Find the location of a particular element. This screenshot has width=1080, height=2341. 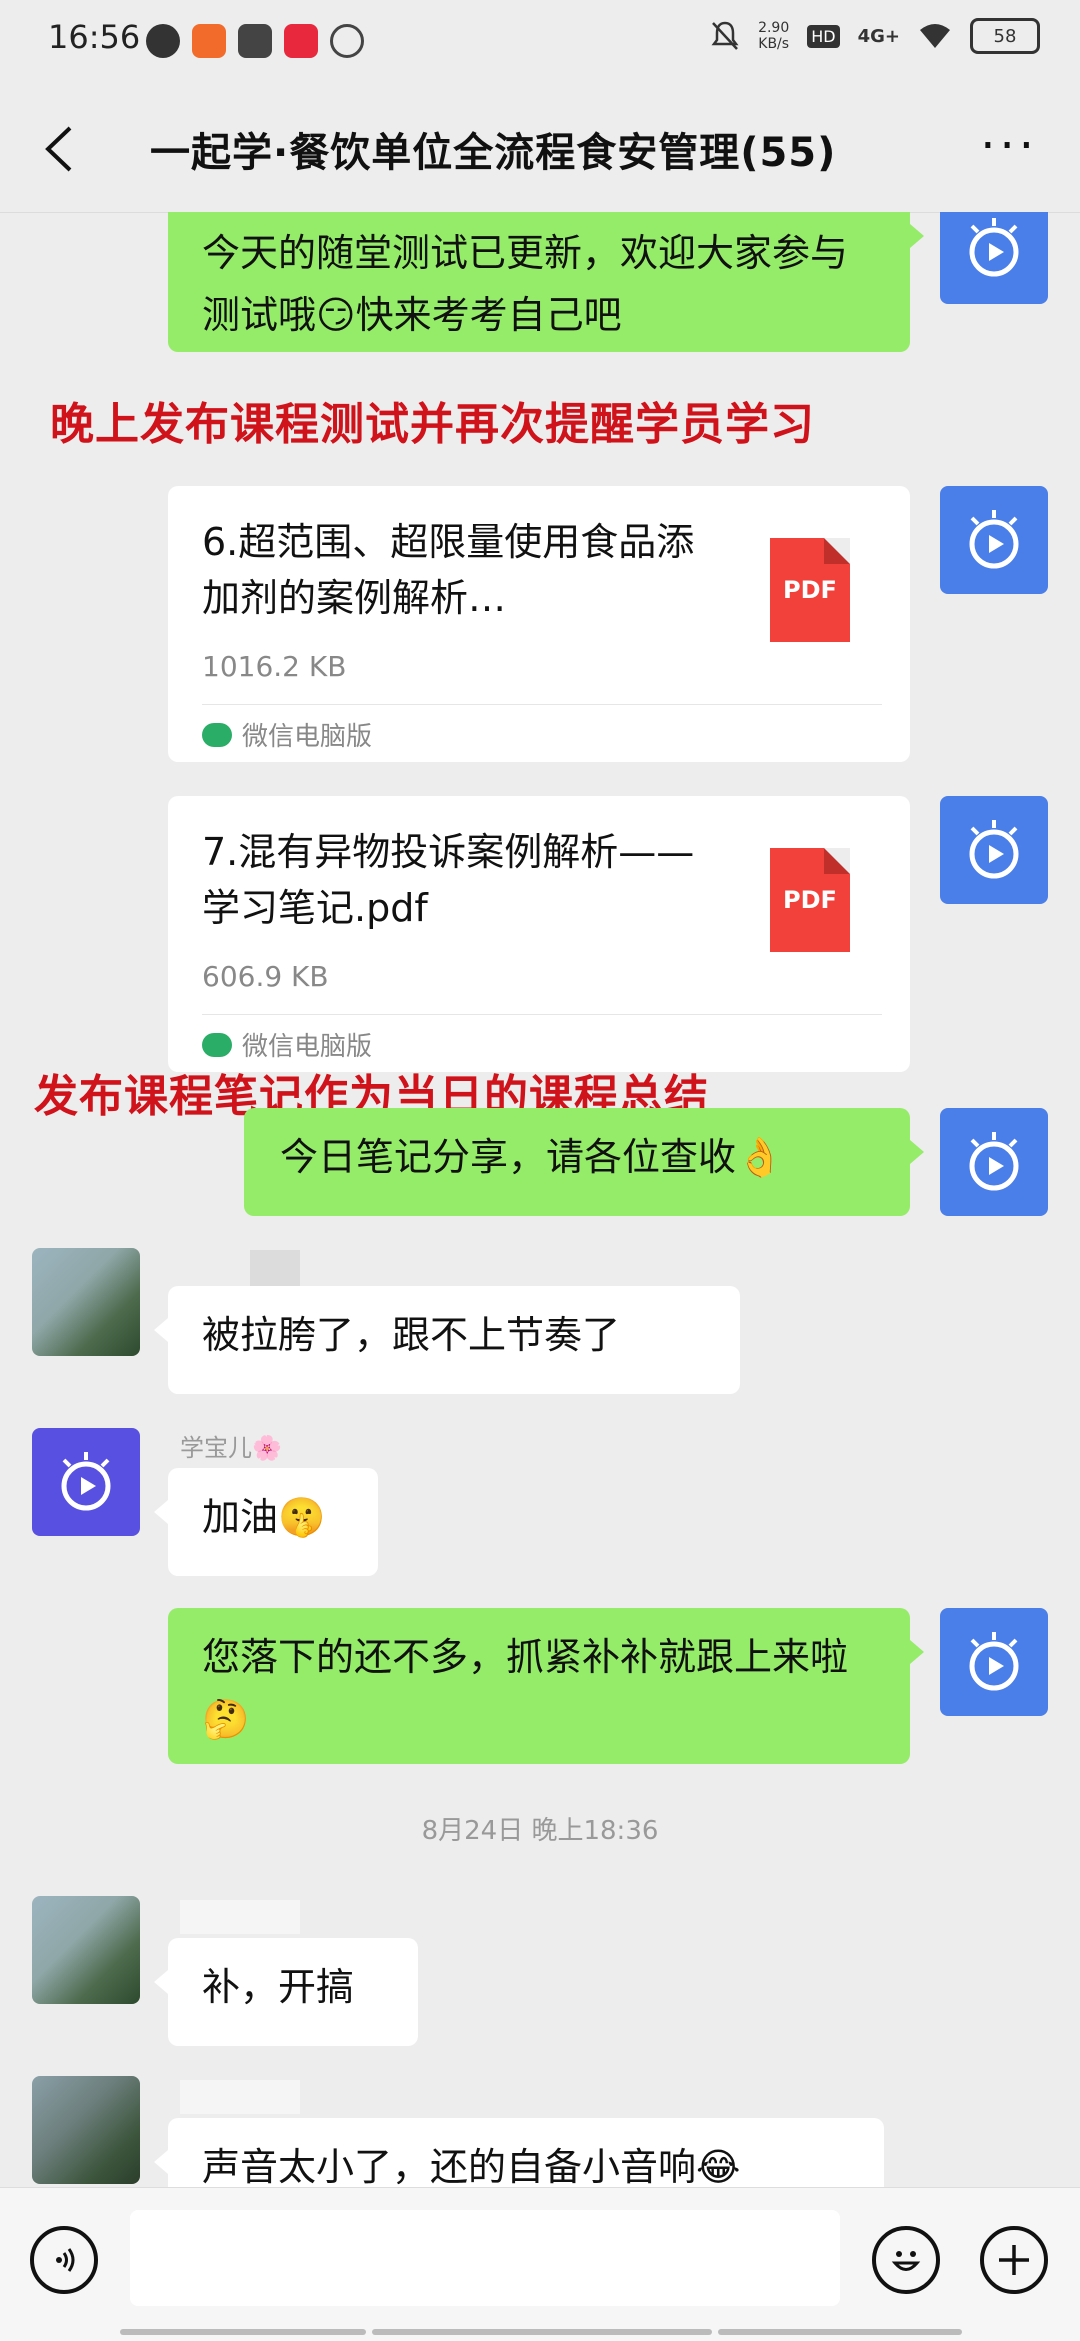

sender-nickname: 学宝儿🌸 is located at coordinates (231, 1448).